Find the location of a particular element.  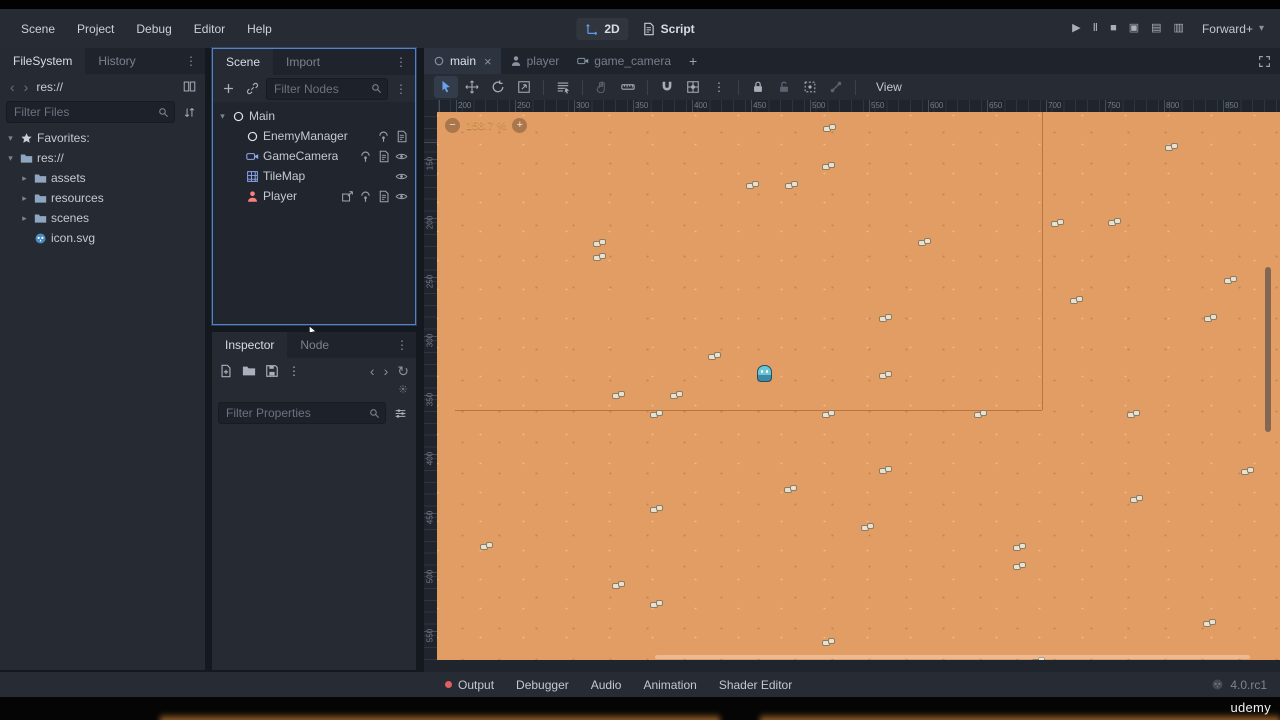

scene-tab-main: main × is located at coordinates (462, 61).